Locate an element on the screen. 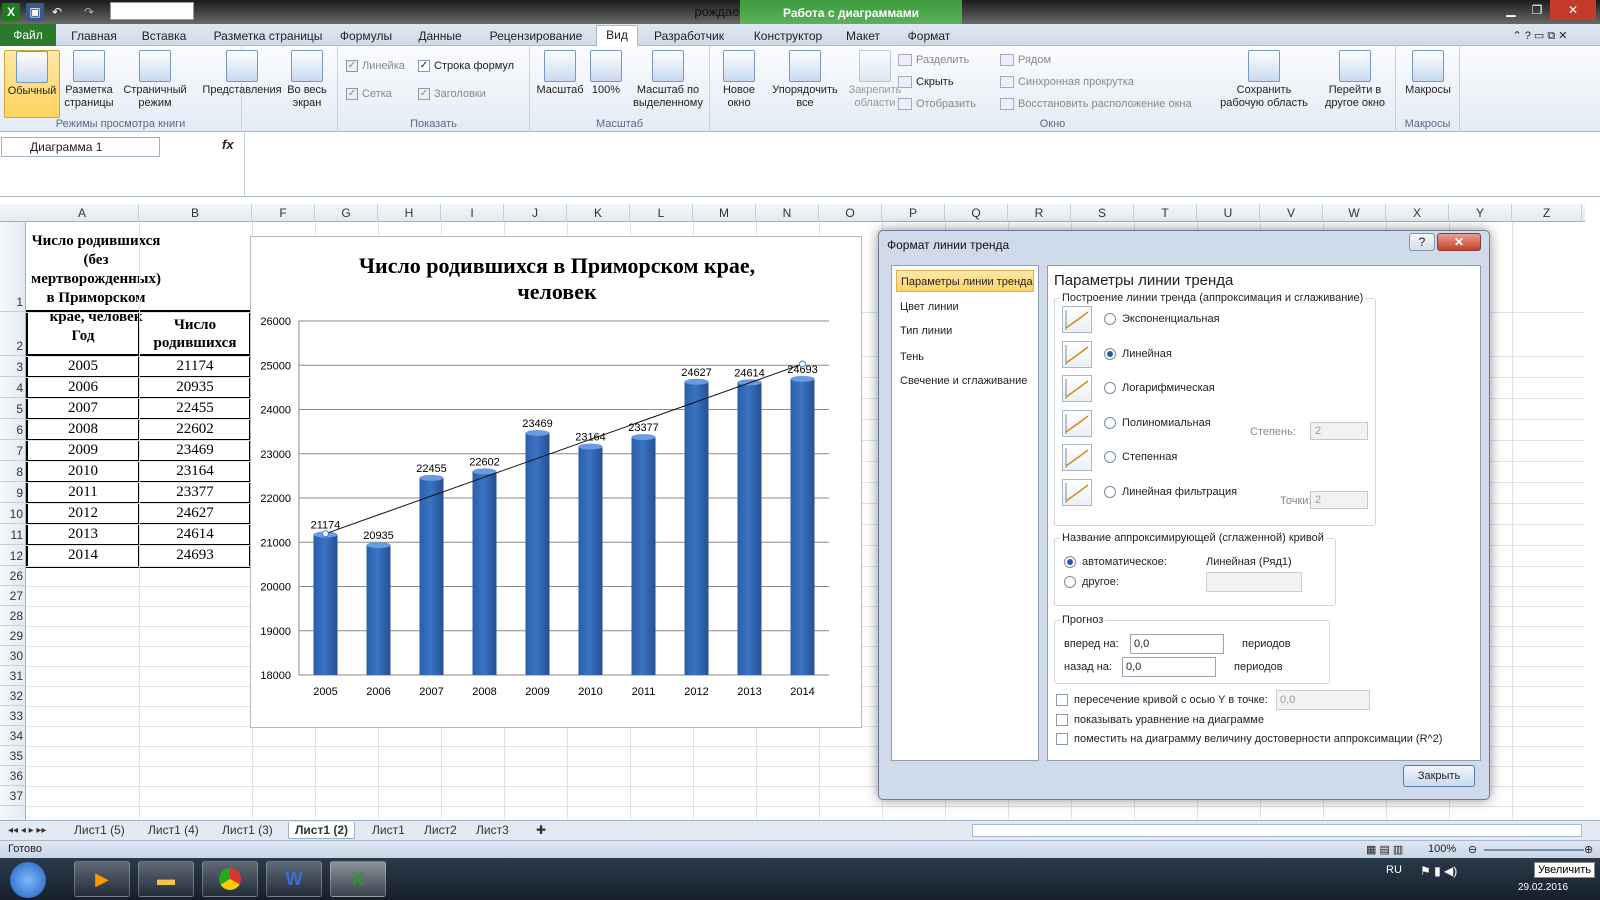 Image resolution: width=1600 pixels, height=900 pixels. new-window-button: Новое окно is located at coordinates (739, 80).